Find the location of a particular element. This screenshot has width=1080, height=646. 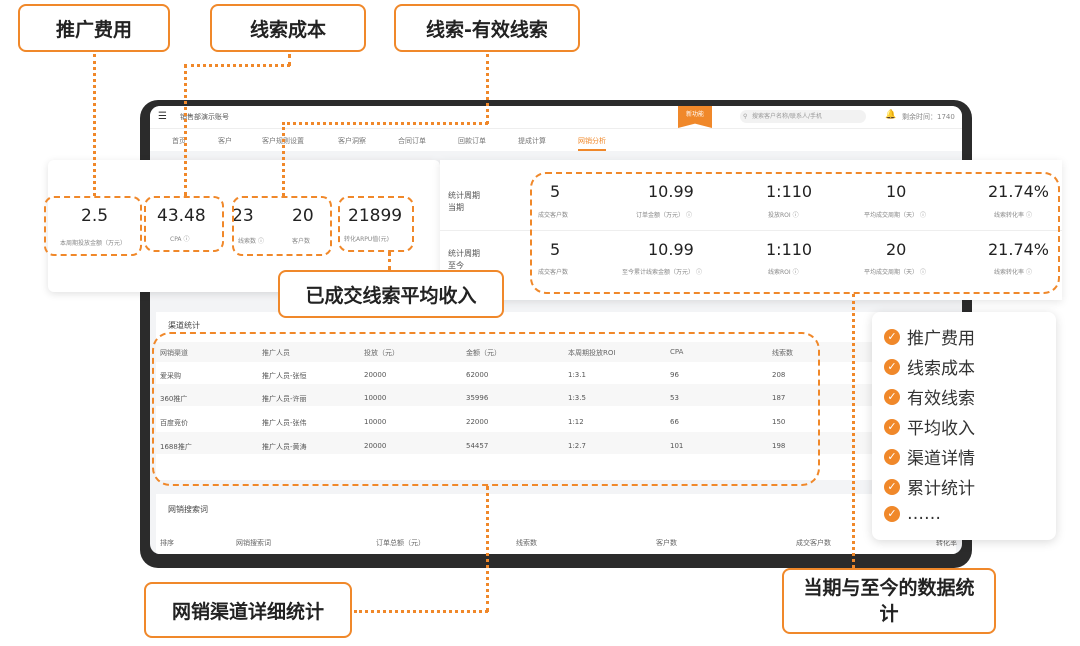

col-rank: 排序 is located at coordinates (167, 543).